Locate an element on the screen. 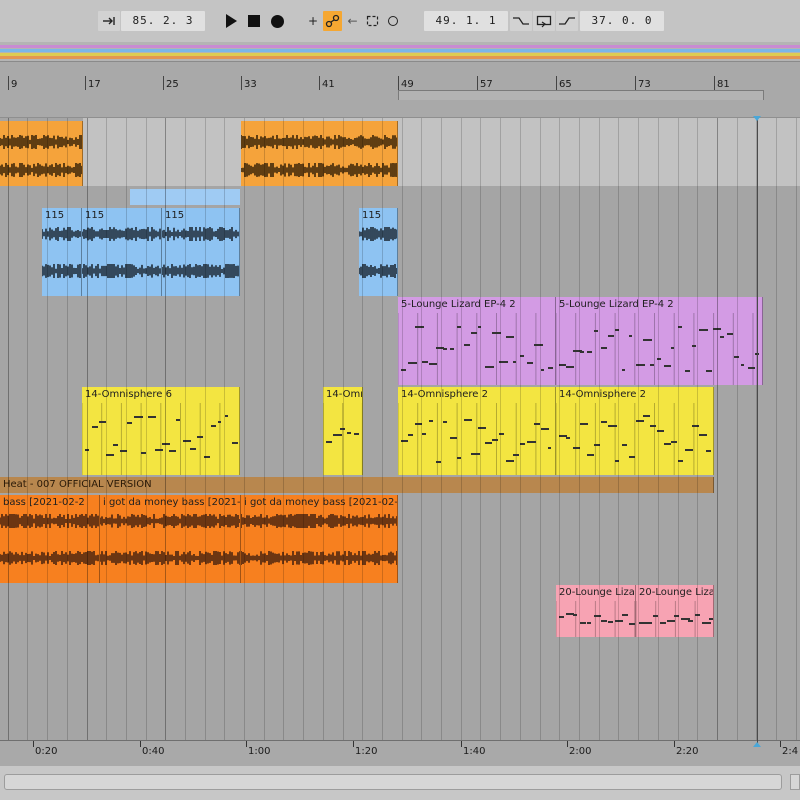 Image resolution: width=800 pixels, height=800 pixels. record-icon is located at coordinates (277, 21).